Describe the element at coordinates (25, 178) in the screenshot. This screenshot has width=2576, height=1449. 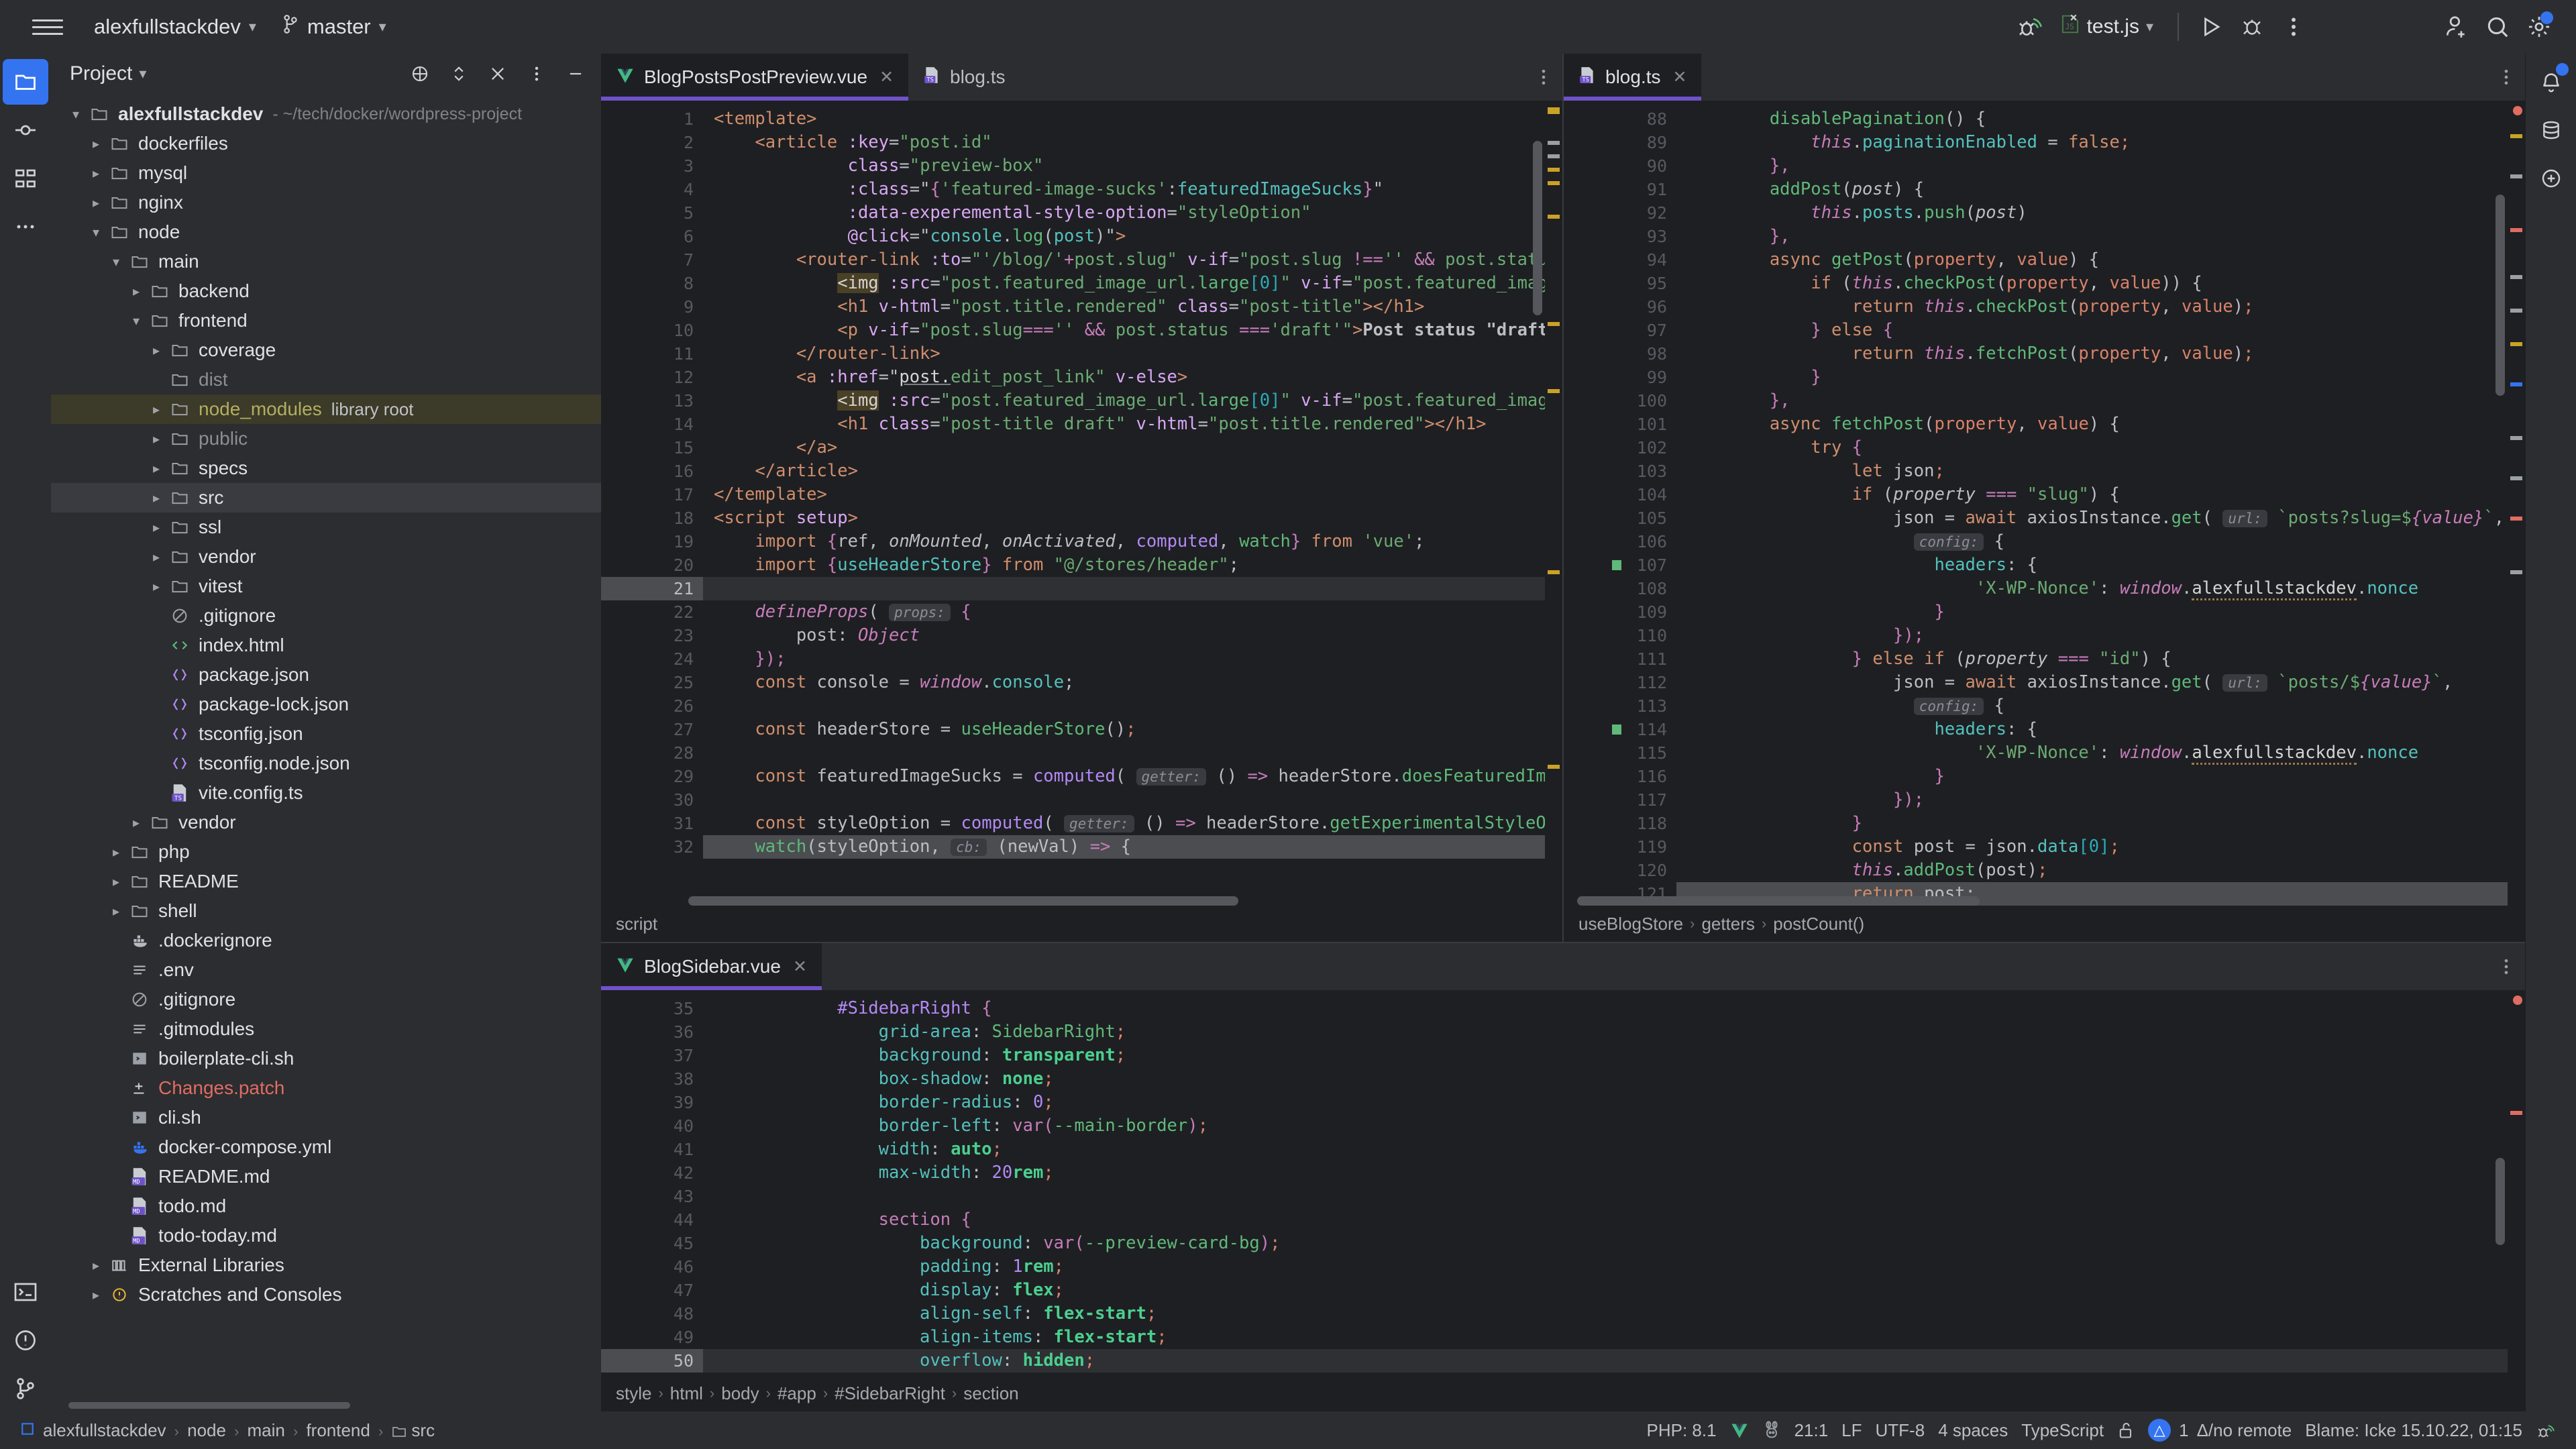
I see `rail-structure-icon` at that location.